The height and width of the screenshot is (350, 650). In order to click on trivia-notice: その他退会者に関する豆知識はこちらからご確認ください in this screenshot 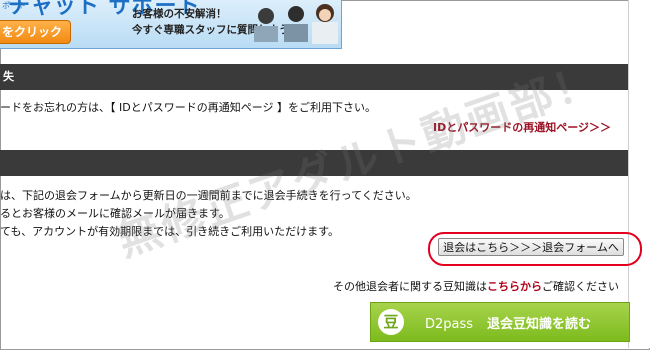, I will do `click(476, 286)`.